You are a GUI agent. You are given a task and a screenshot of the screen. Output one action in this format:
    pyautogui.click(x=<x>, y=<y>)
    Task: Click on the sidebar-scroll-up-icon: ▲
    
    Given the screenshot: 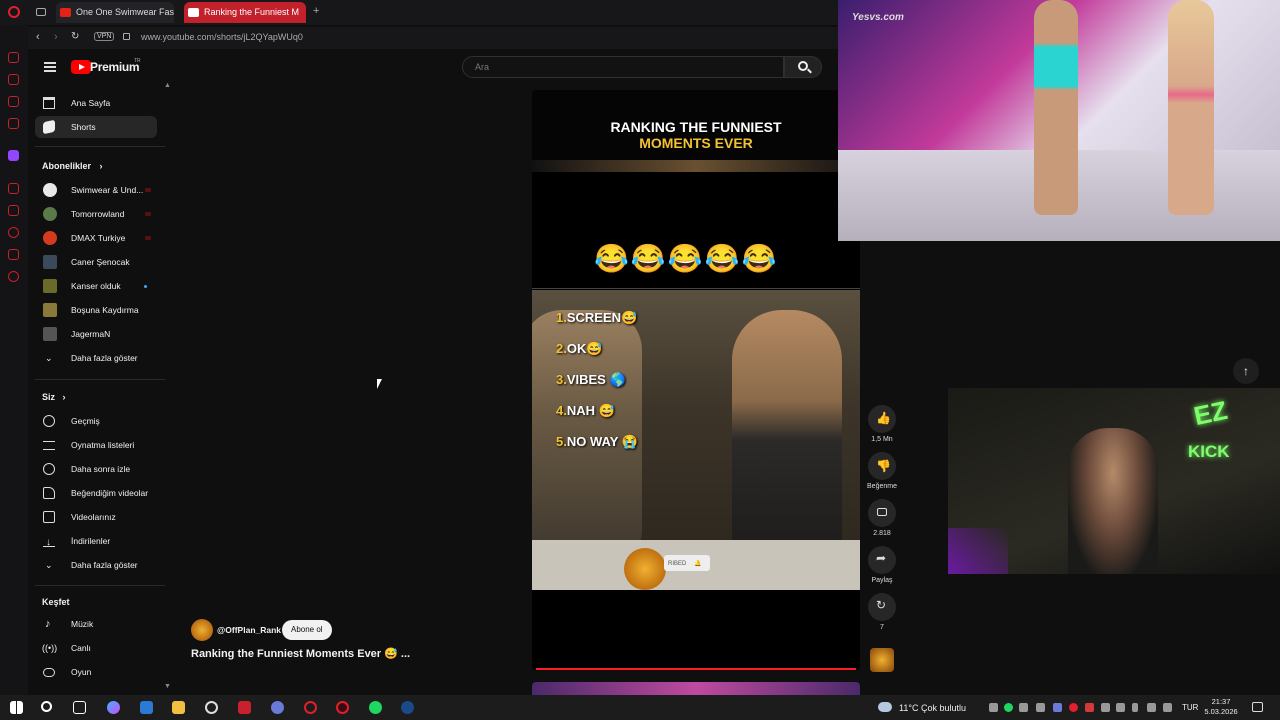 What is the action you would take?
    pyautogui.click(x=167, y=85)
    